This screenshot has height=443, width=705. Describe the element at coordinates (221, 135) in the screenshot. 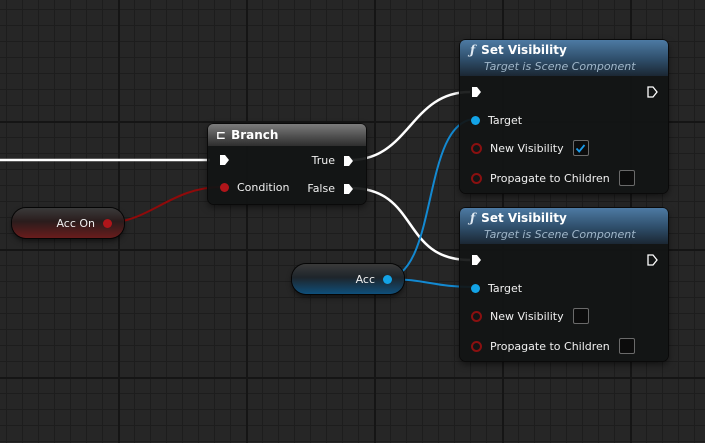

I see `branch-icon: ⊏` at that location.